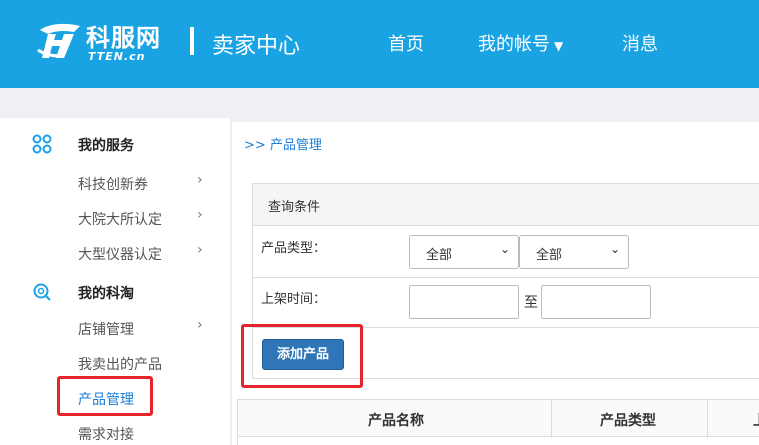 This screenshot has width=759, height=445. I want to click on sidebar-section-services: 我的服务, so click(115, 145).